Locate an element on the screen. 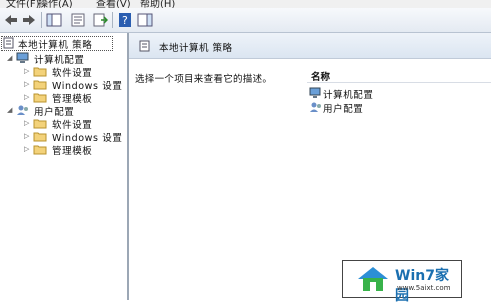 This screenshot has height=305, width=491. tree-root: 本地计算机 策略 is located at coordinates (57, 44).